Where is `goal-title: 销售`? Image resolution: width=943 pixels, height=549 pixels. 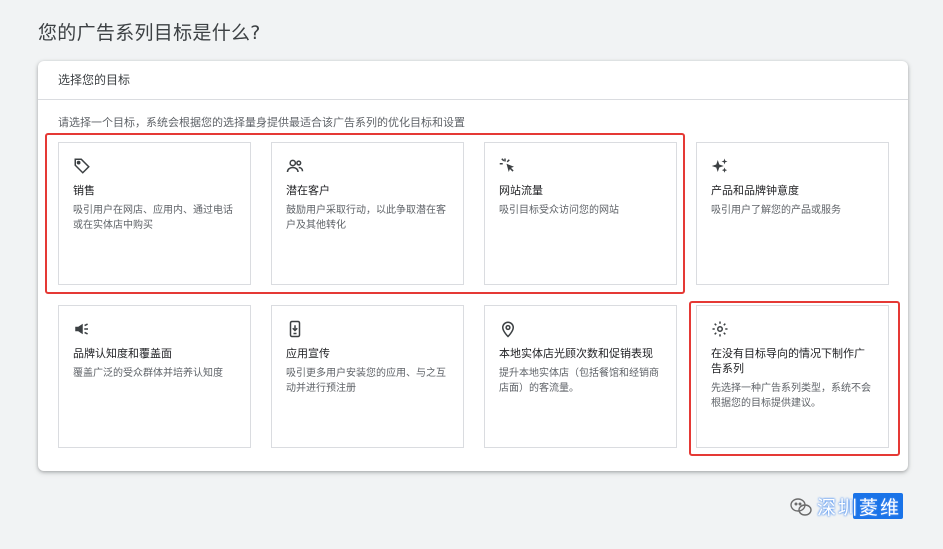
goal-title: 销售 is located at coordinates (84, 190).